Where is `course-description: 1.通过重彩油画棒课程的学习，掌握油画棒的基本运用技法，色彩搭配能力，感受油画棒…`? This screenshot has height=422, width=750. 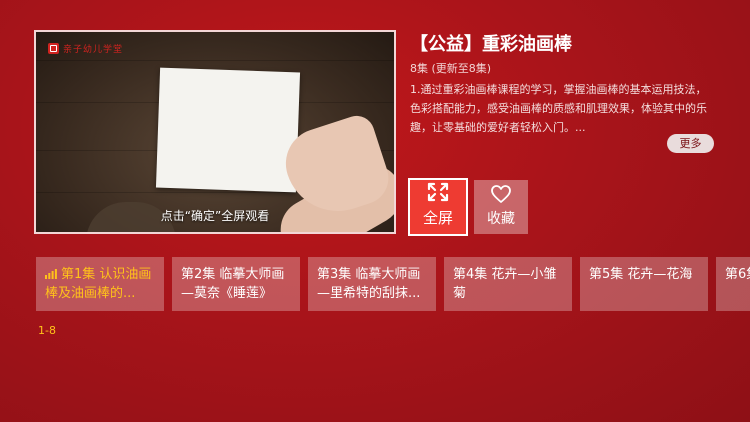 course-description: 1.通过重彩油画棒课程的学习，掌握油画棒的基本运用技法，色彩搭配能力，感受油画棒… is located at coordinates (558, 108).